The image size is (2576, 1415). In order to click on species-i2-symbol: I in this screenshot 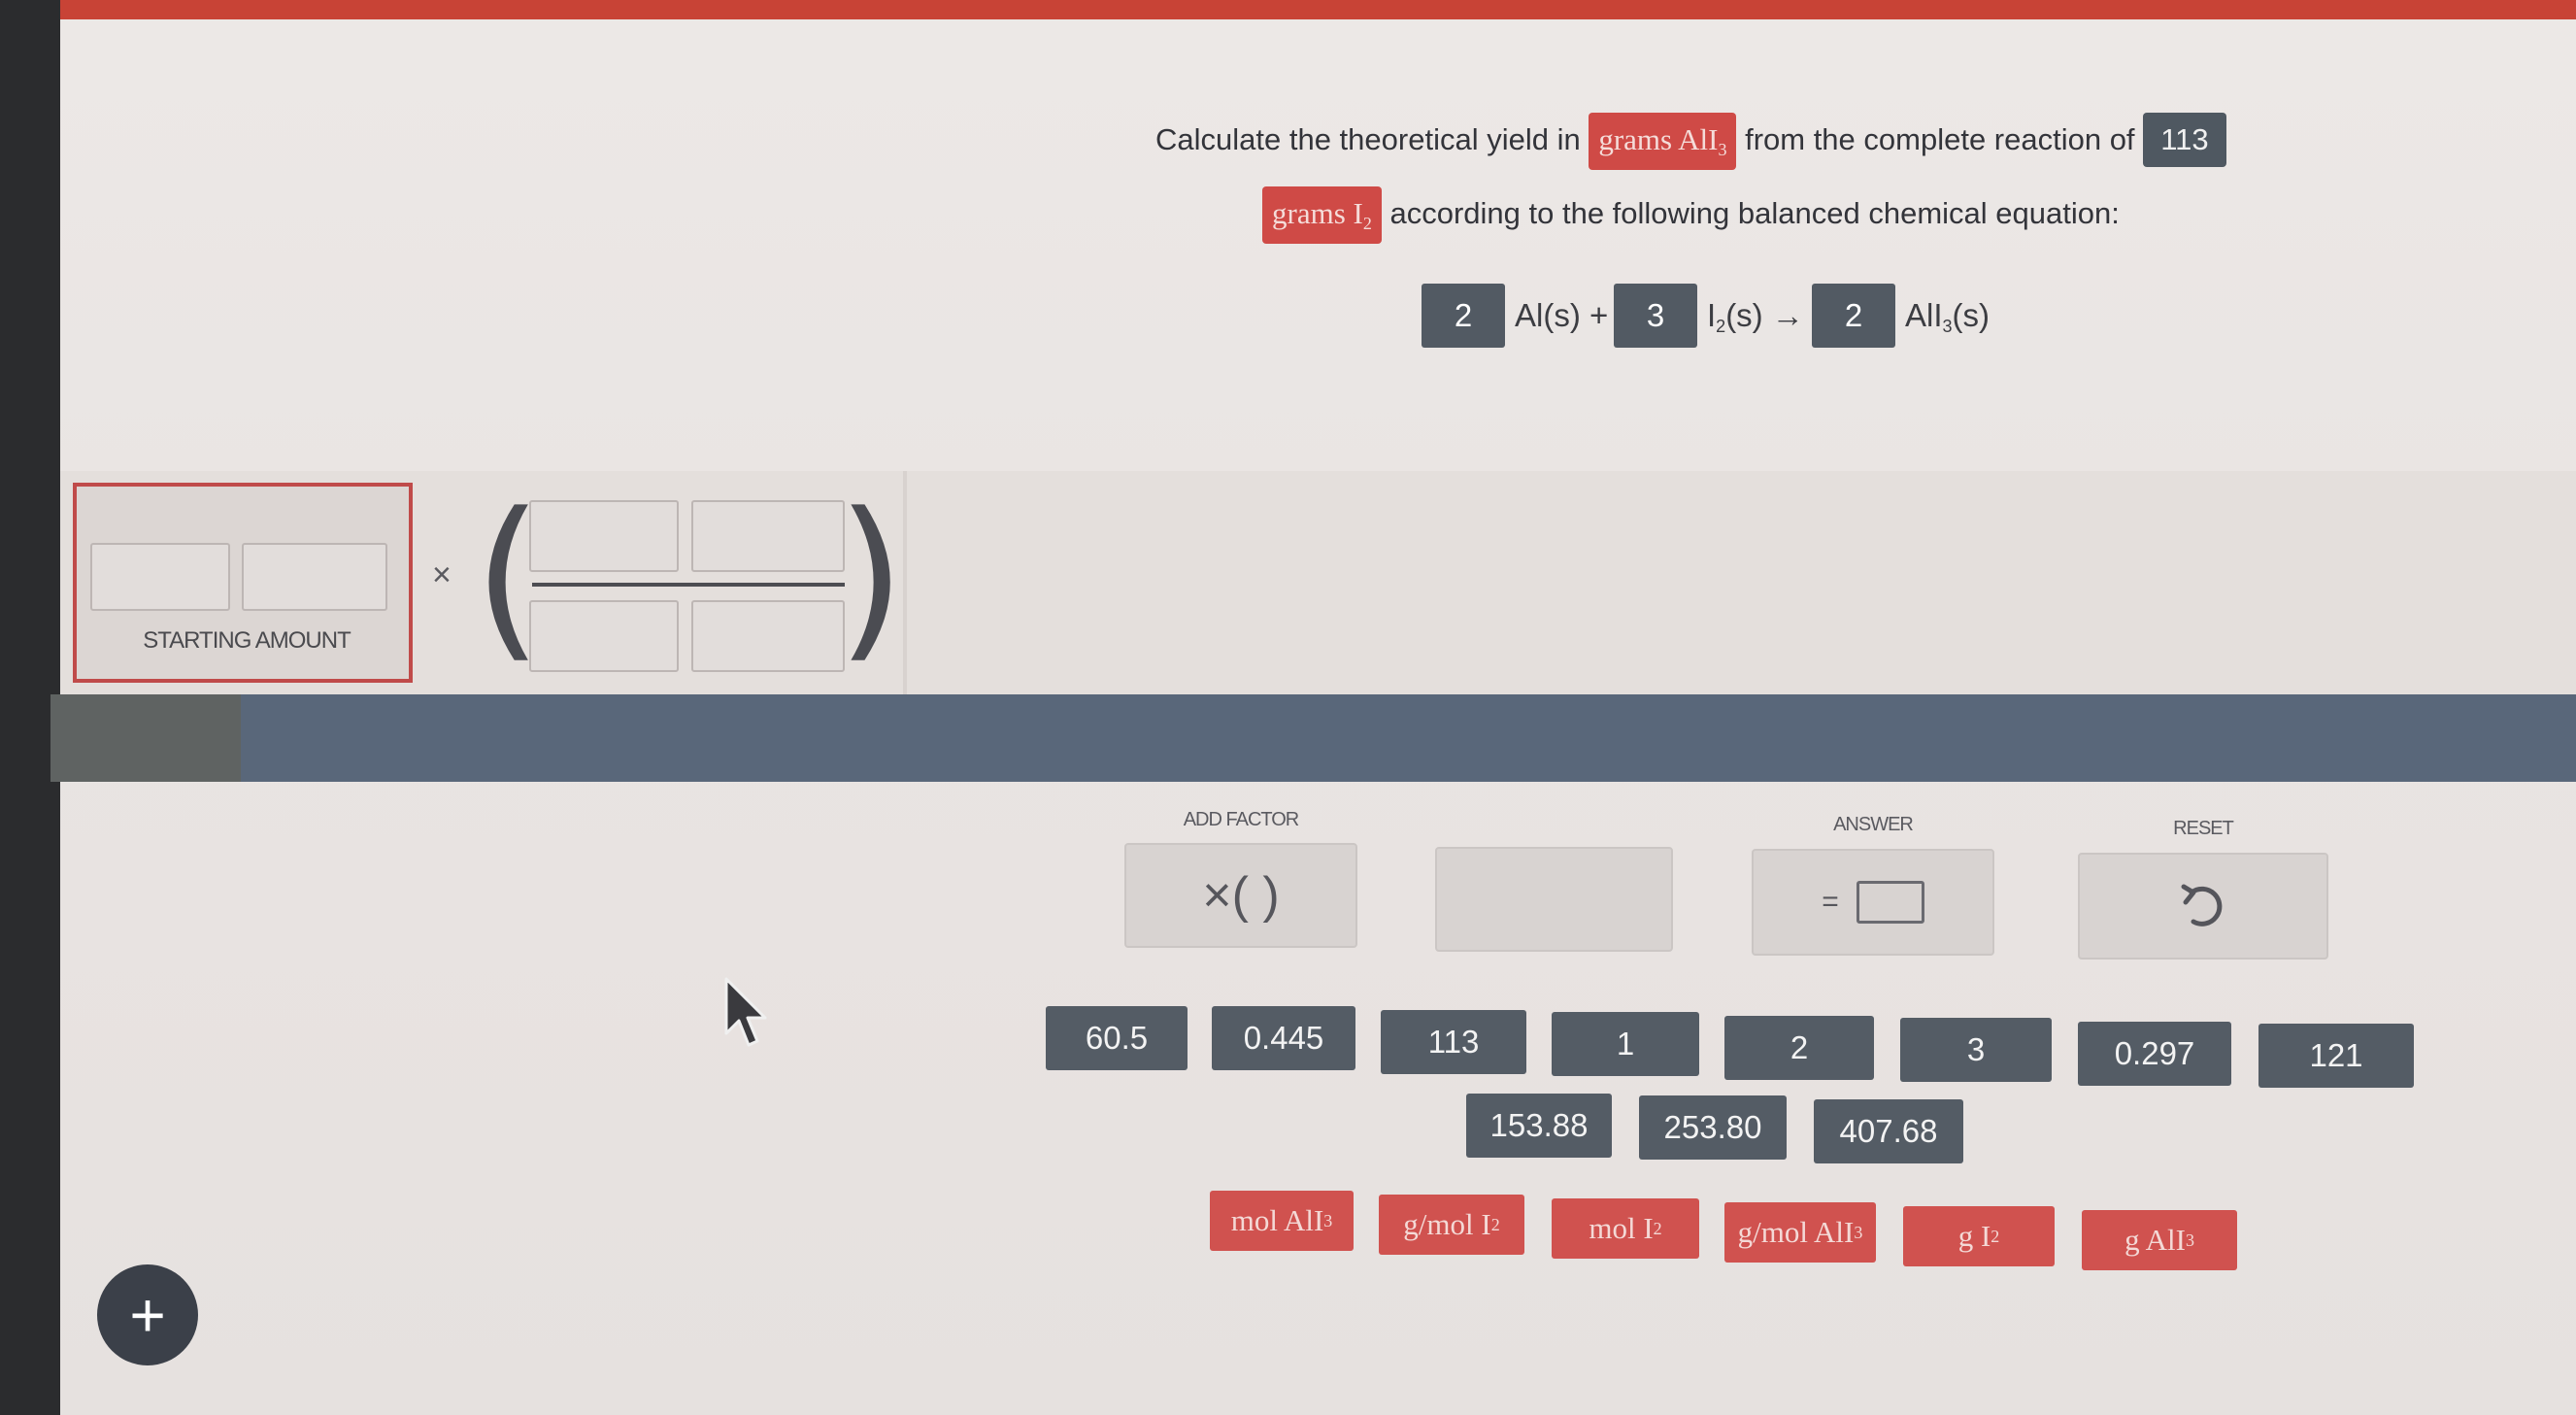, I will do `click(1712, 315)`.